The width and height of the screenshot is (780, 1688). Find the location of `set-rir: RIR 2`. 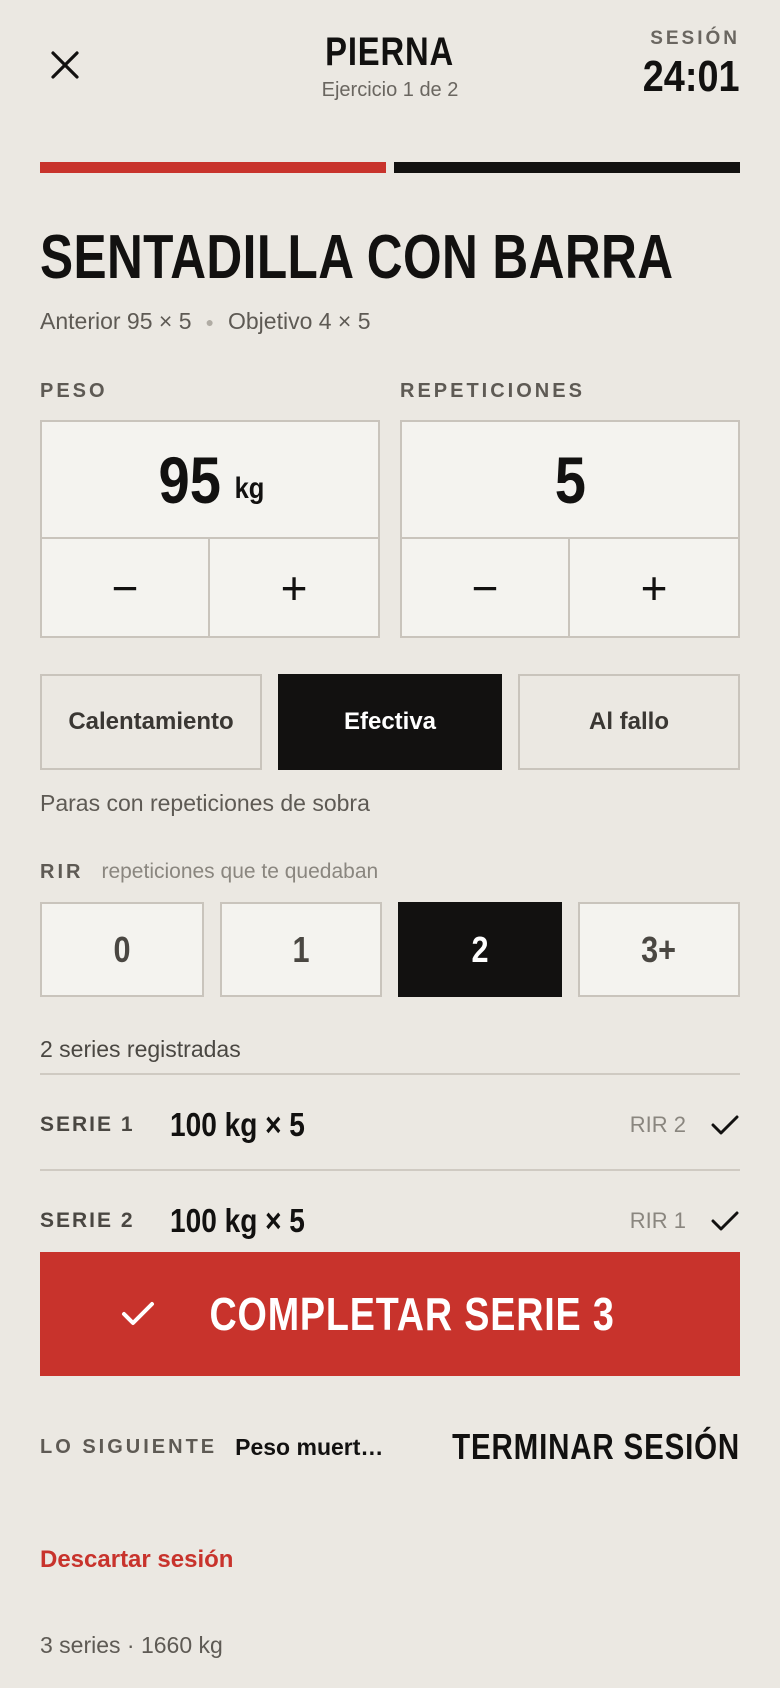

set-rir: RIR 2 is located at coordinates (657, 1124).